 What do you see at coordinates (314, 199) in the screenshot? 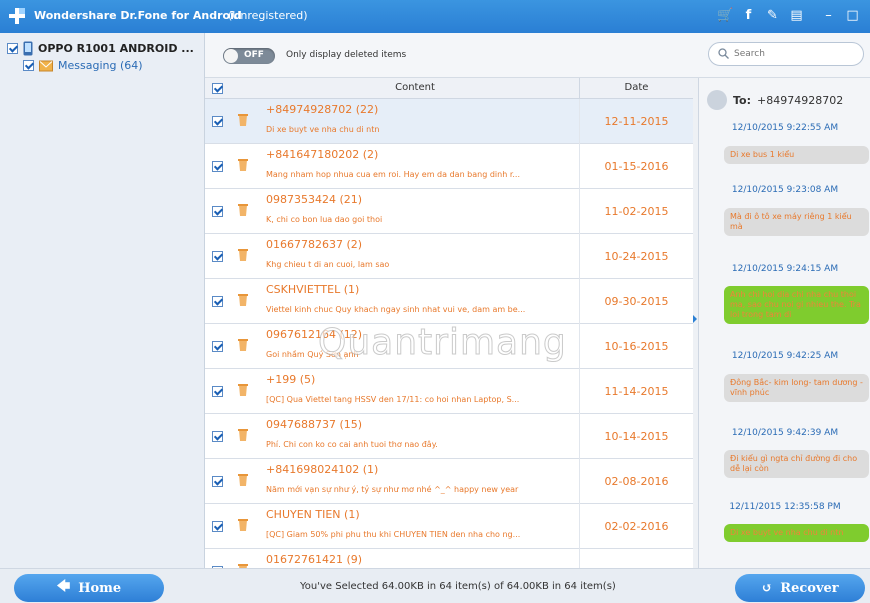
I see `conversation-number: 0987353424 (21)` at bounding box center [314, 199].